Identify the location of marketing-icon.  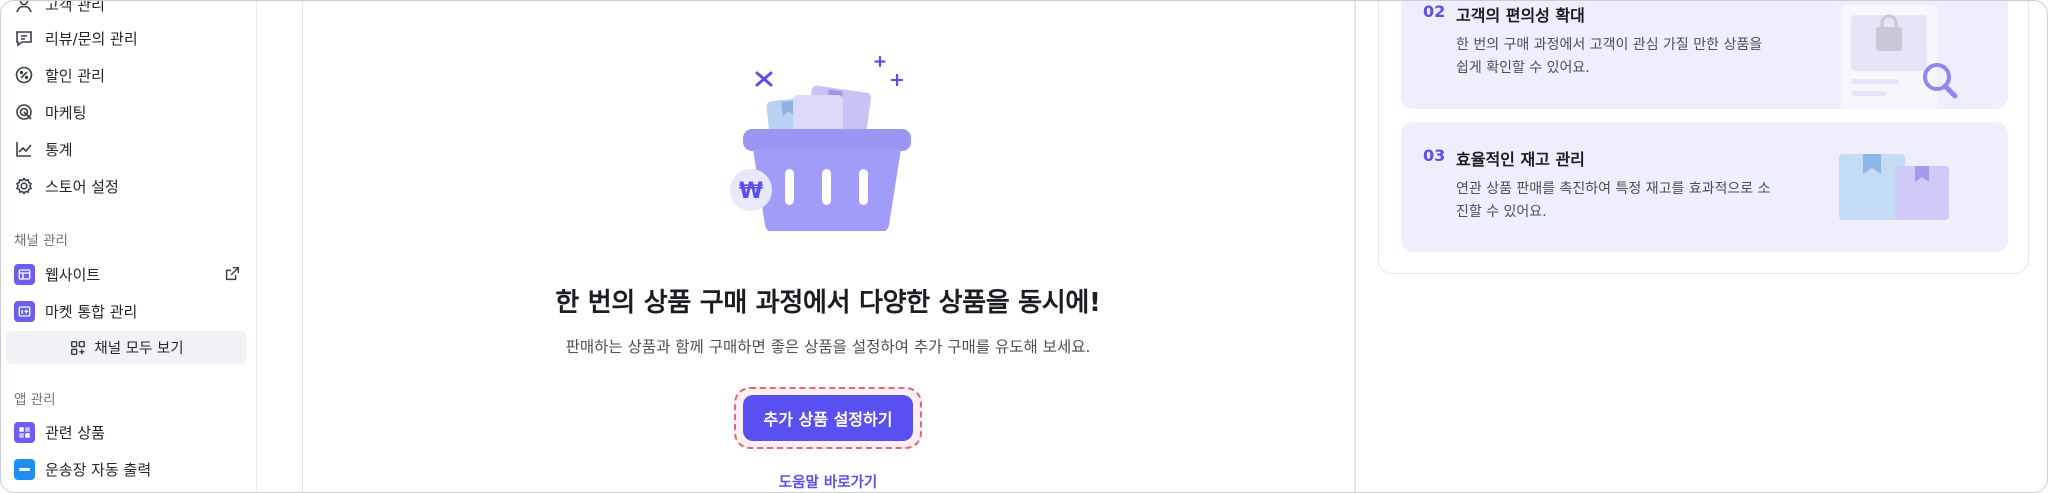
(24, 112).